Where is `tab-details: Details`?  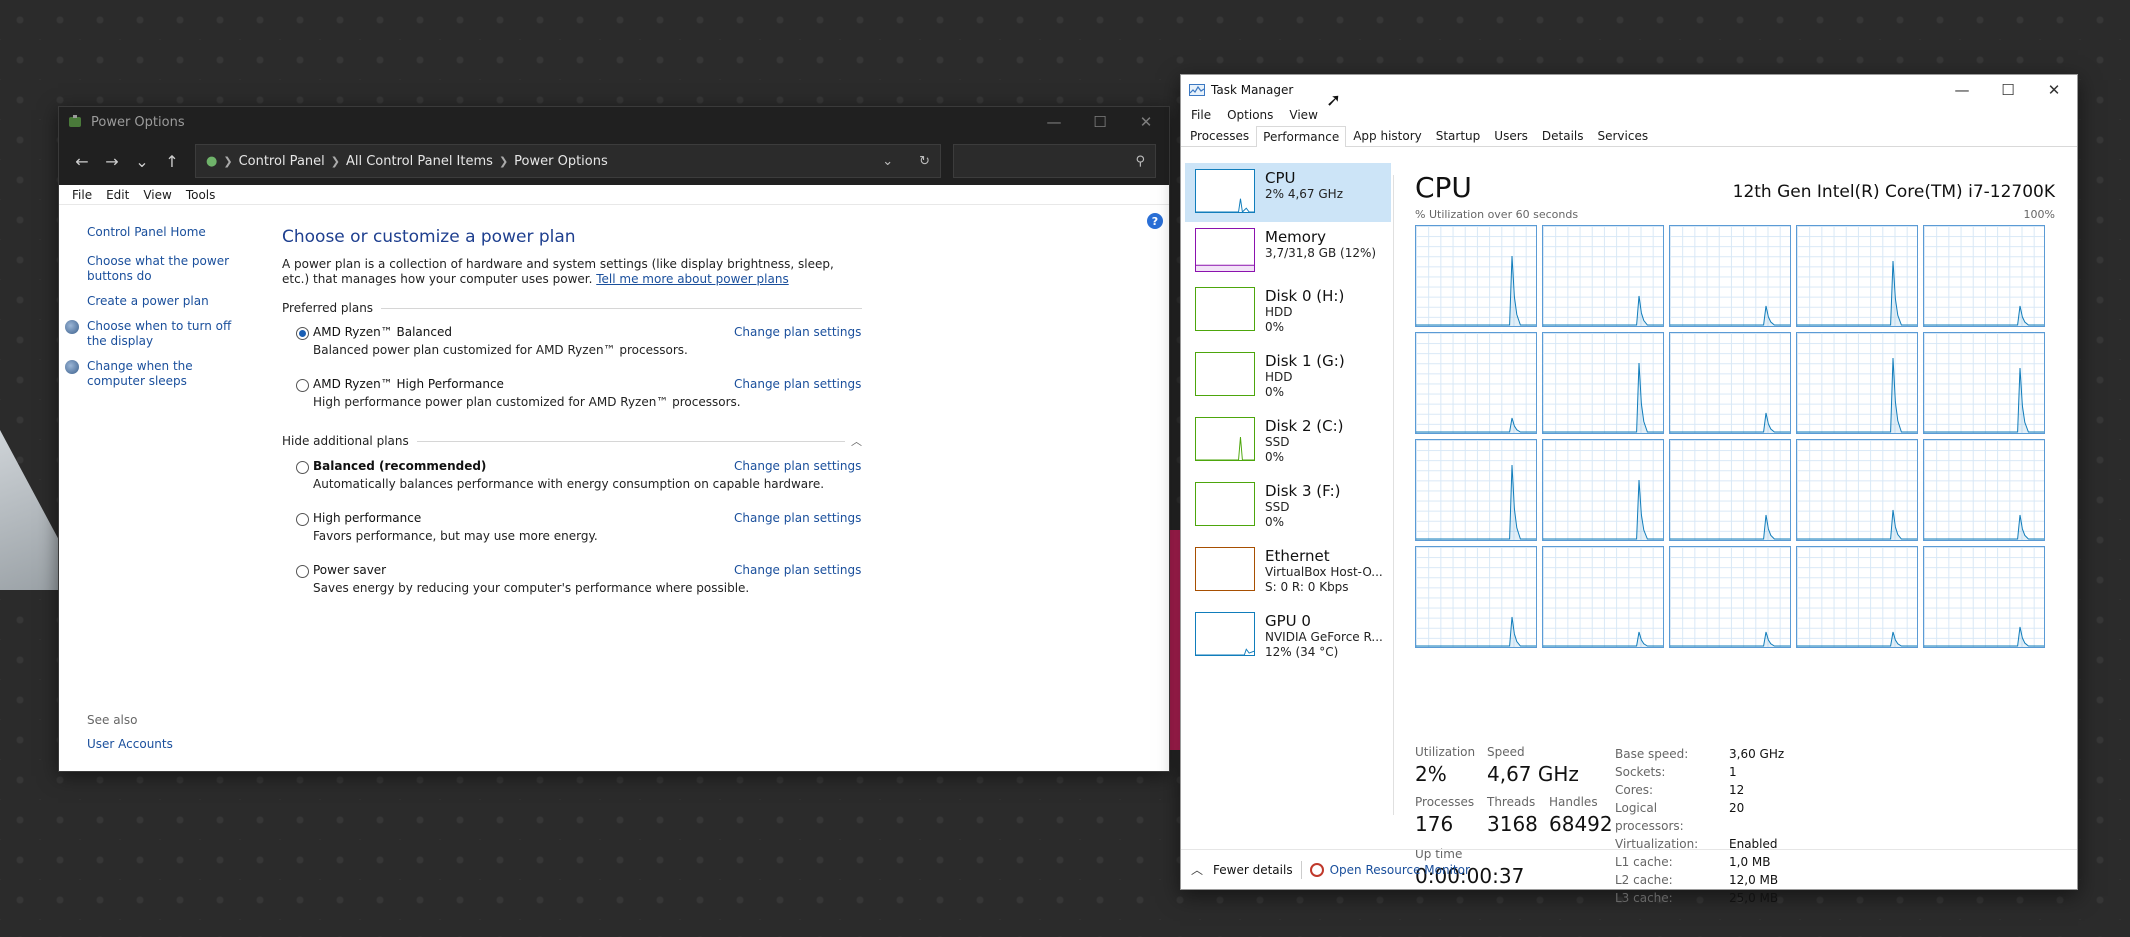
tab-details: Details is located at coordinates (1563, 135).